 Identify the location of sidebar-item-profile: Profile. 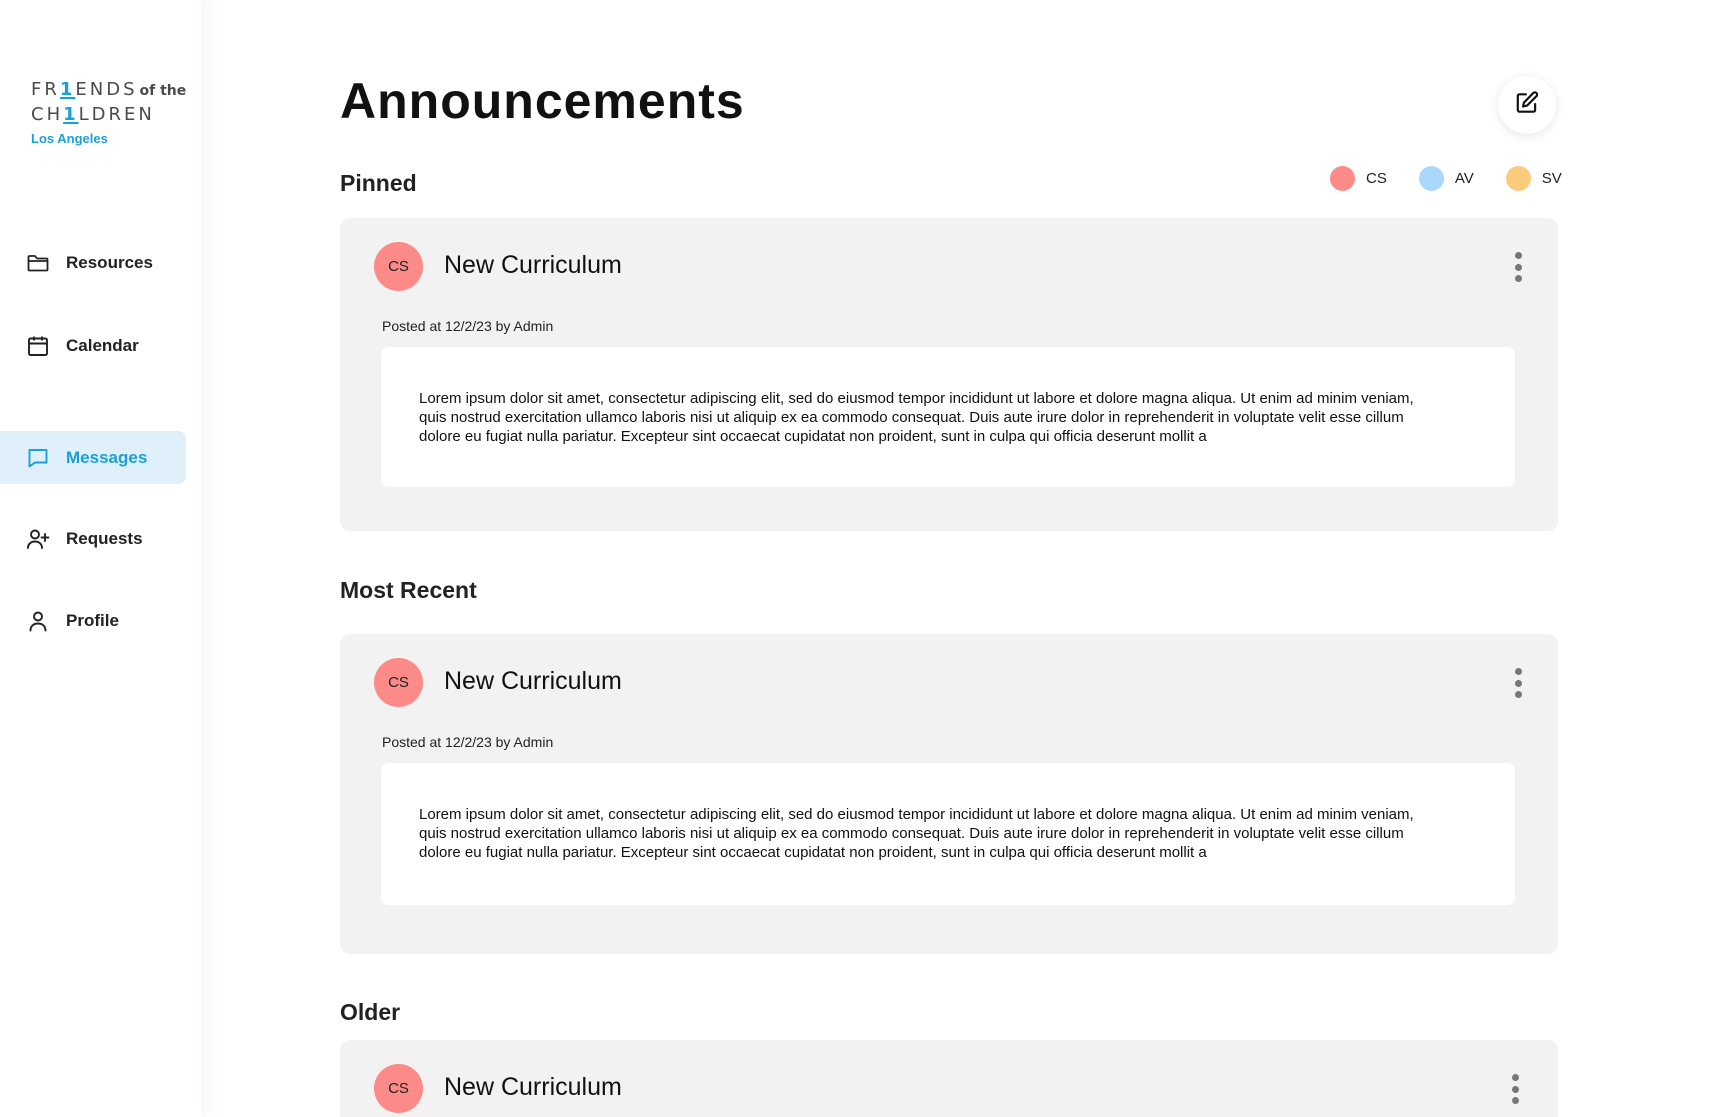
(93, 621).